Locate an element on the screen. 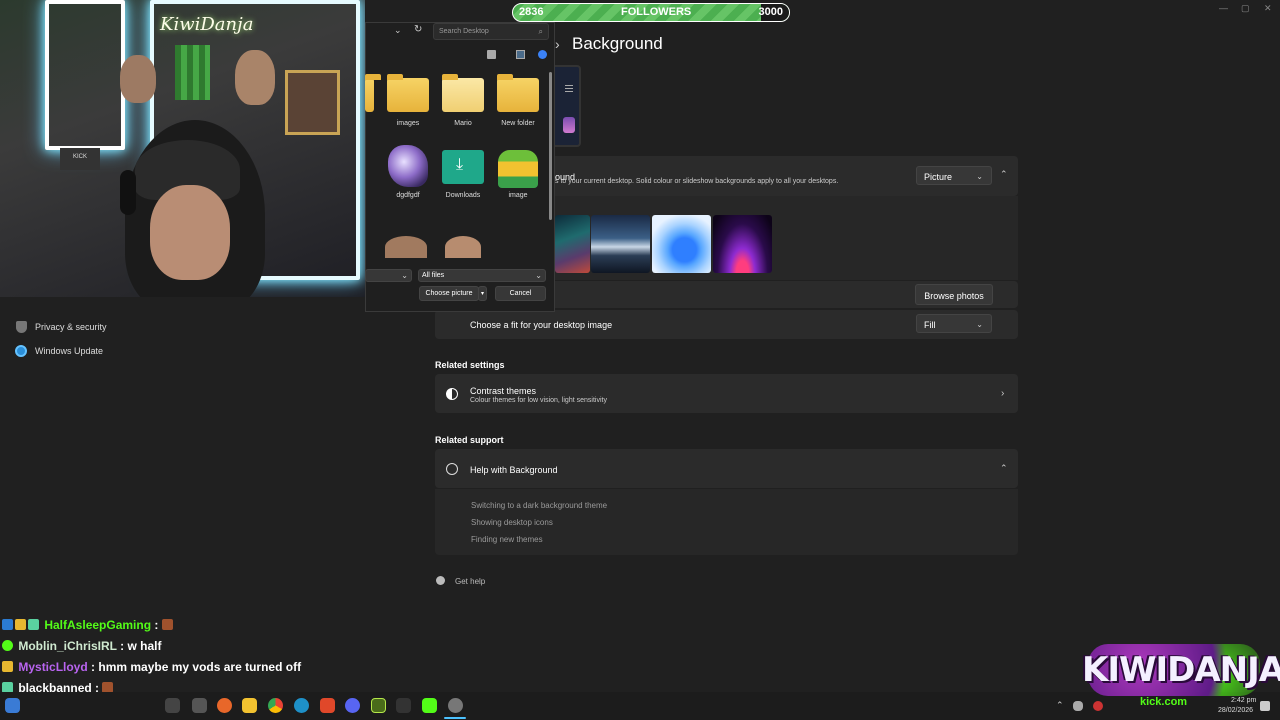 The width and height of the screenshot is (1280, 720). brave-icon is located at coordinates (327, 705).